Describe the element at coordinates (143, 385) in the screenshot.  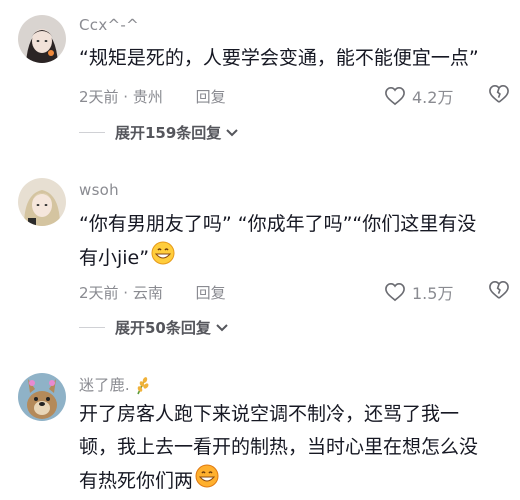
I see `wheat-icon` at that location.